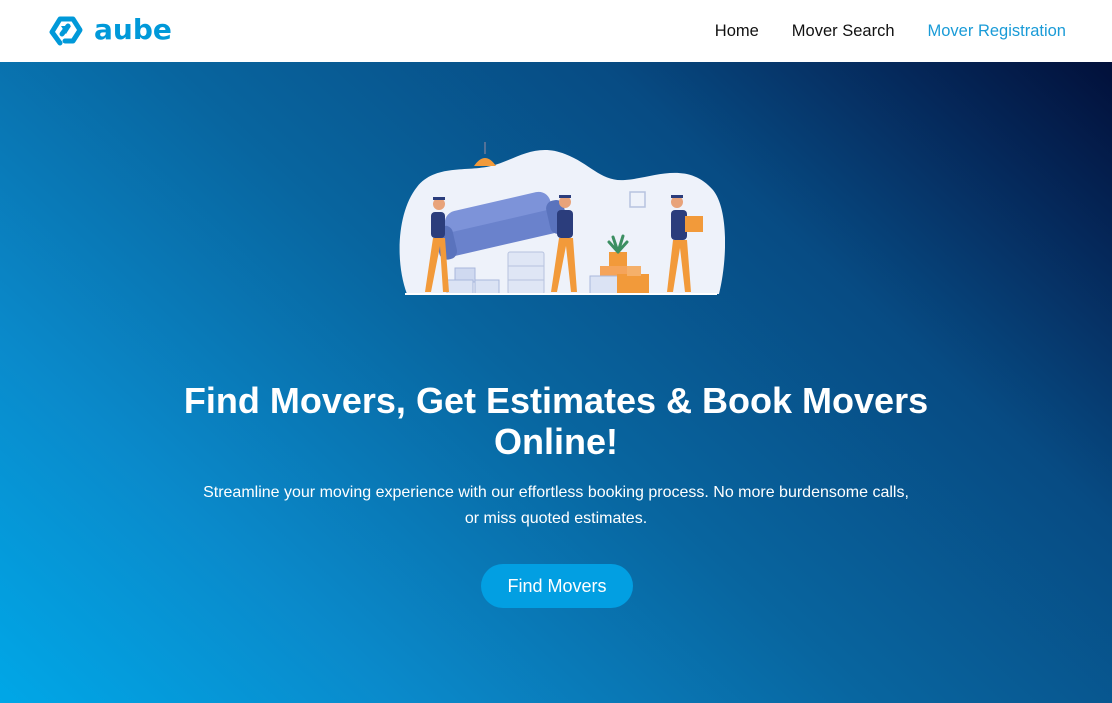  Describe the element at coordinates (133, 29) in the screenshot. I see `logo-text: aube` at that location.